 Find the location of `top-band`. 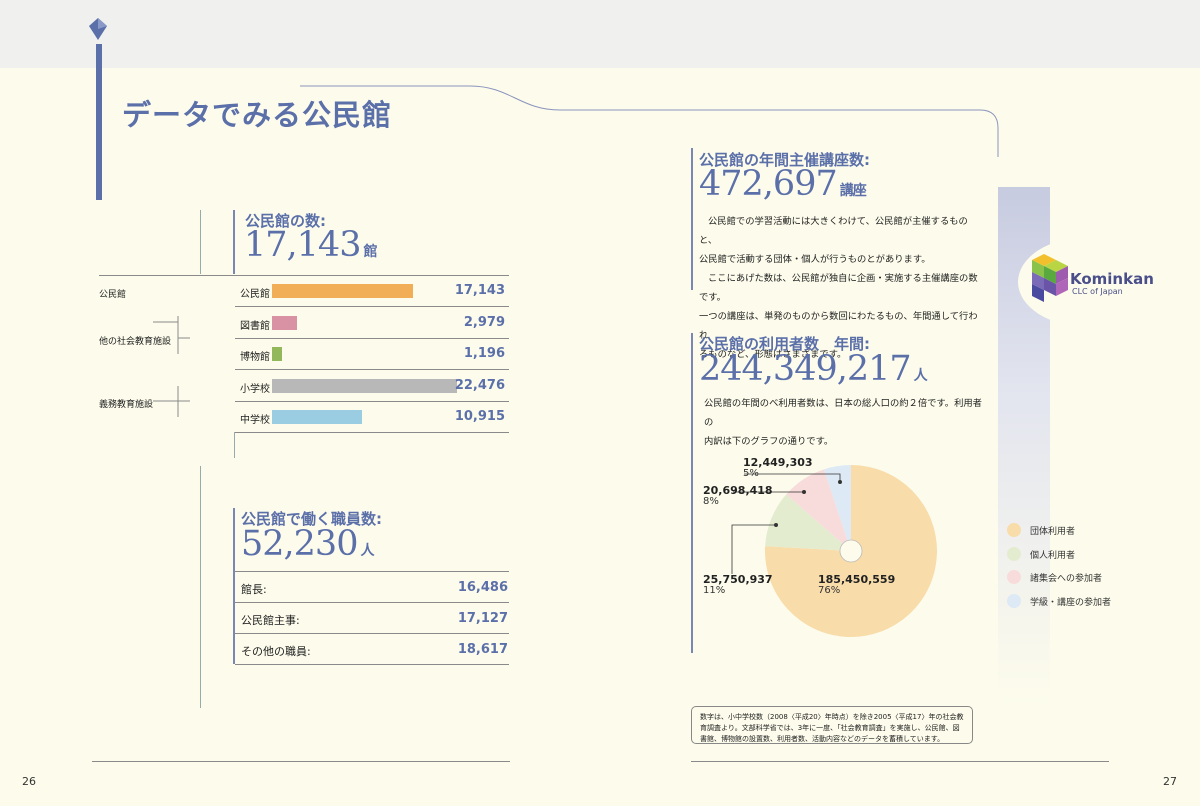

top-band is located at coordinates (600, 34).